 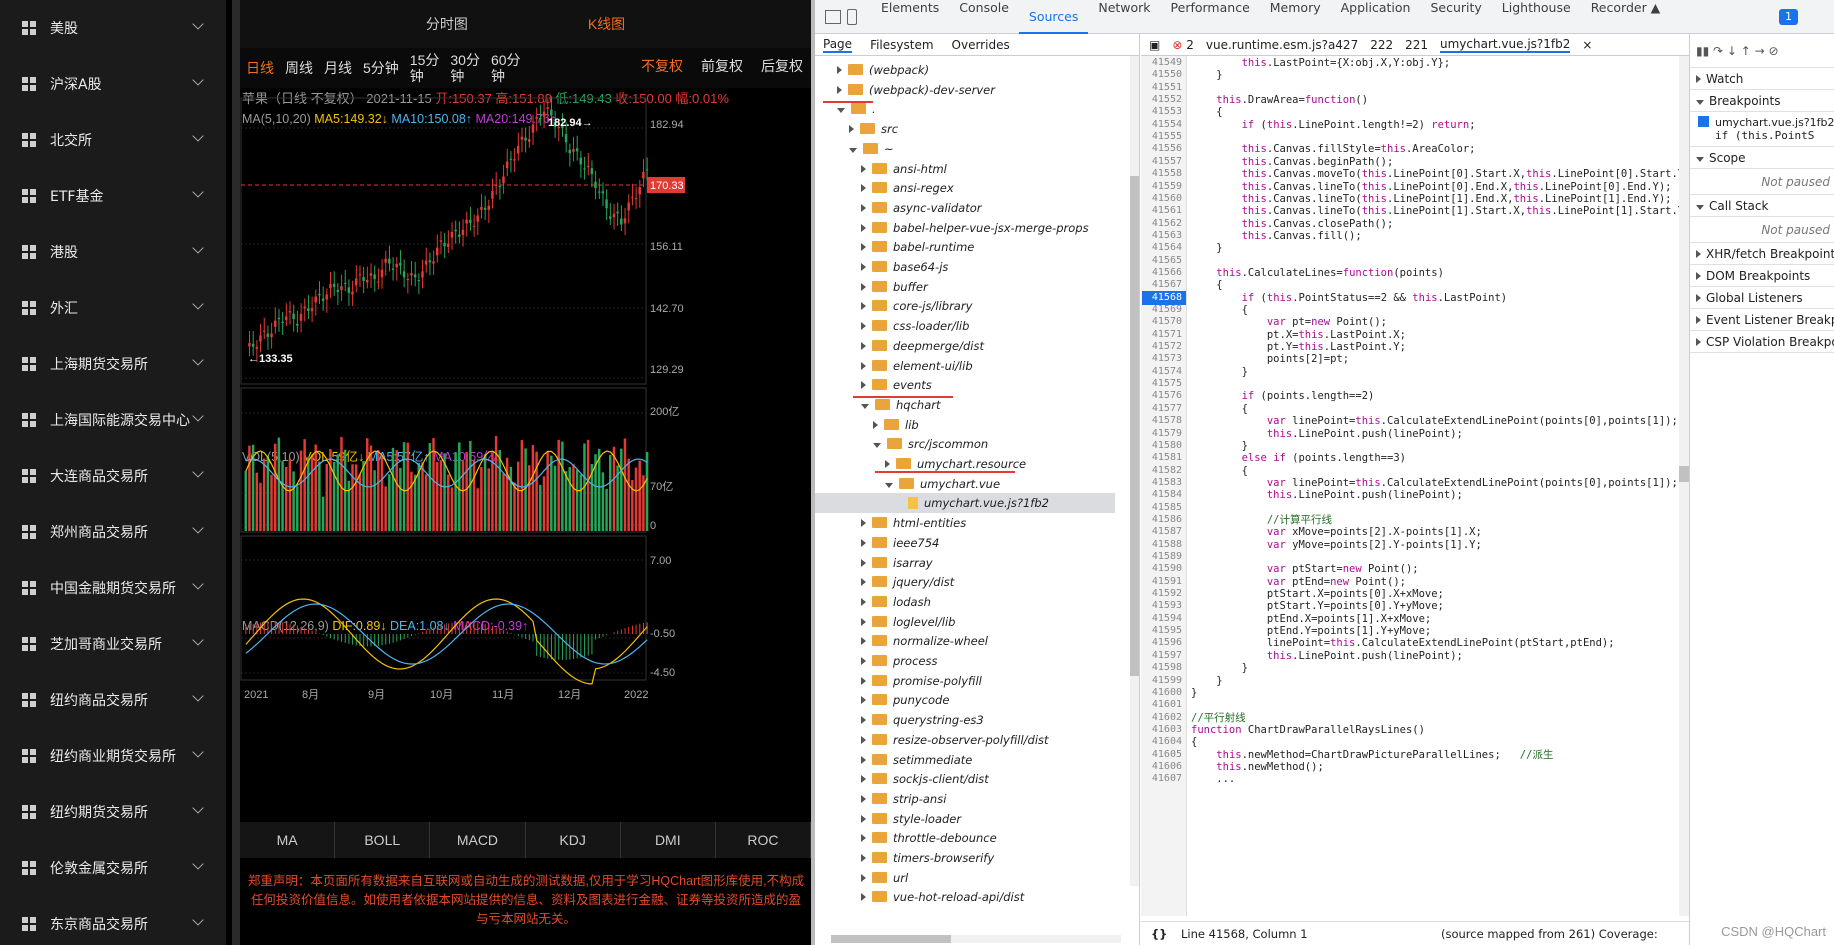 I want to click on editor-tab-2: 221, so click(x=1416, y=45).